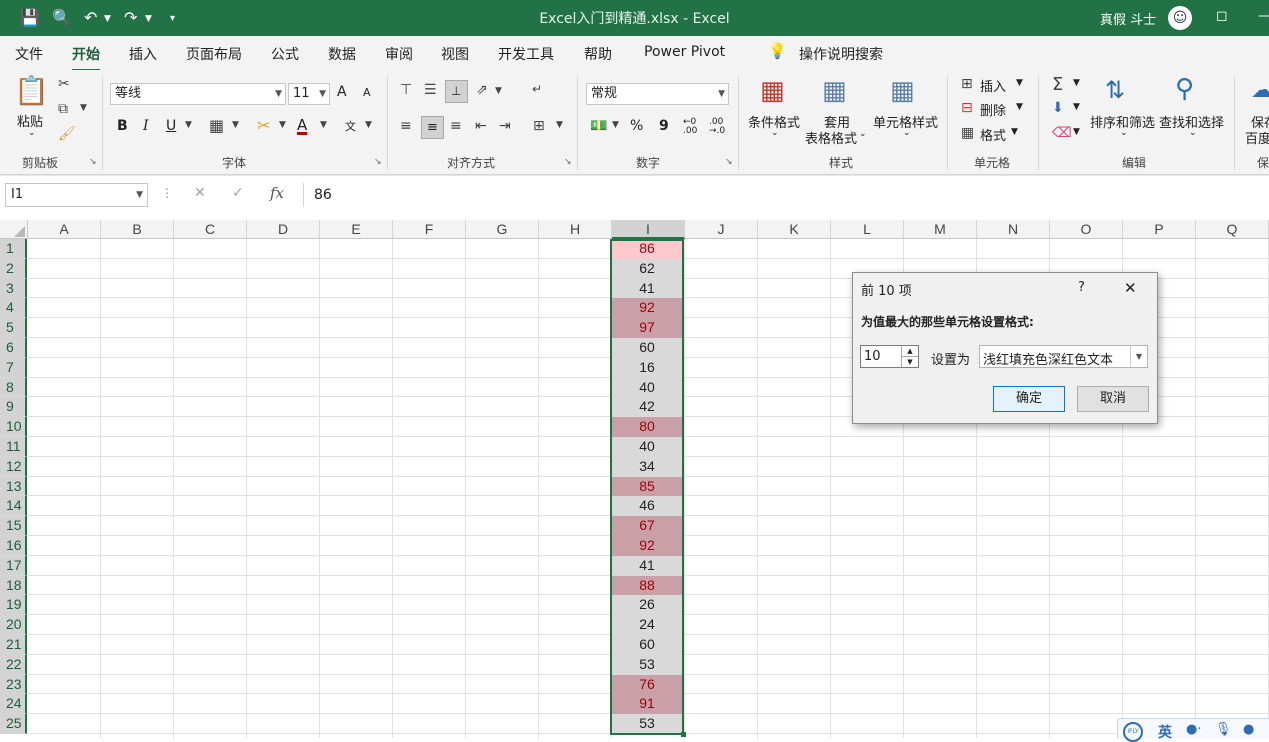 This screenshot has width=1269, height=742. What do you see at coordinates (167, 193) in the screenshot?
I see `formula-bar-grip-icon: ⋮` at bounding box center [167, 193].